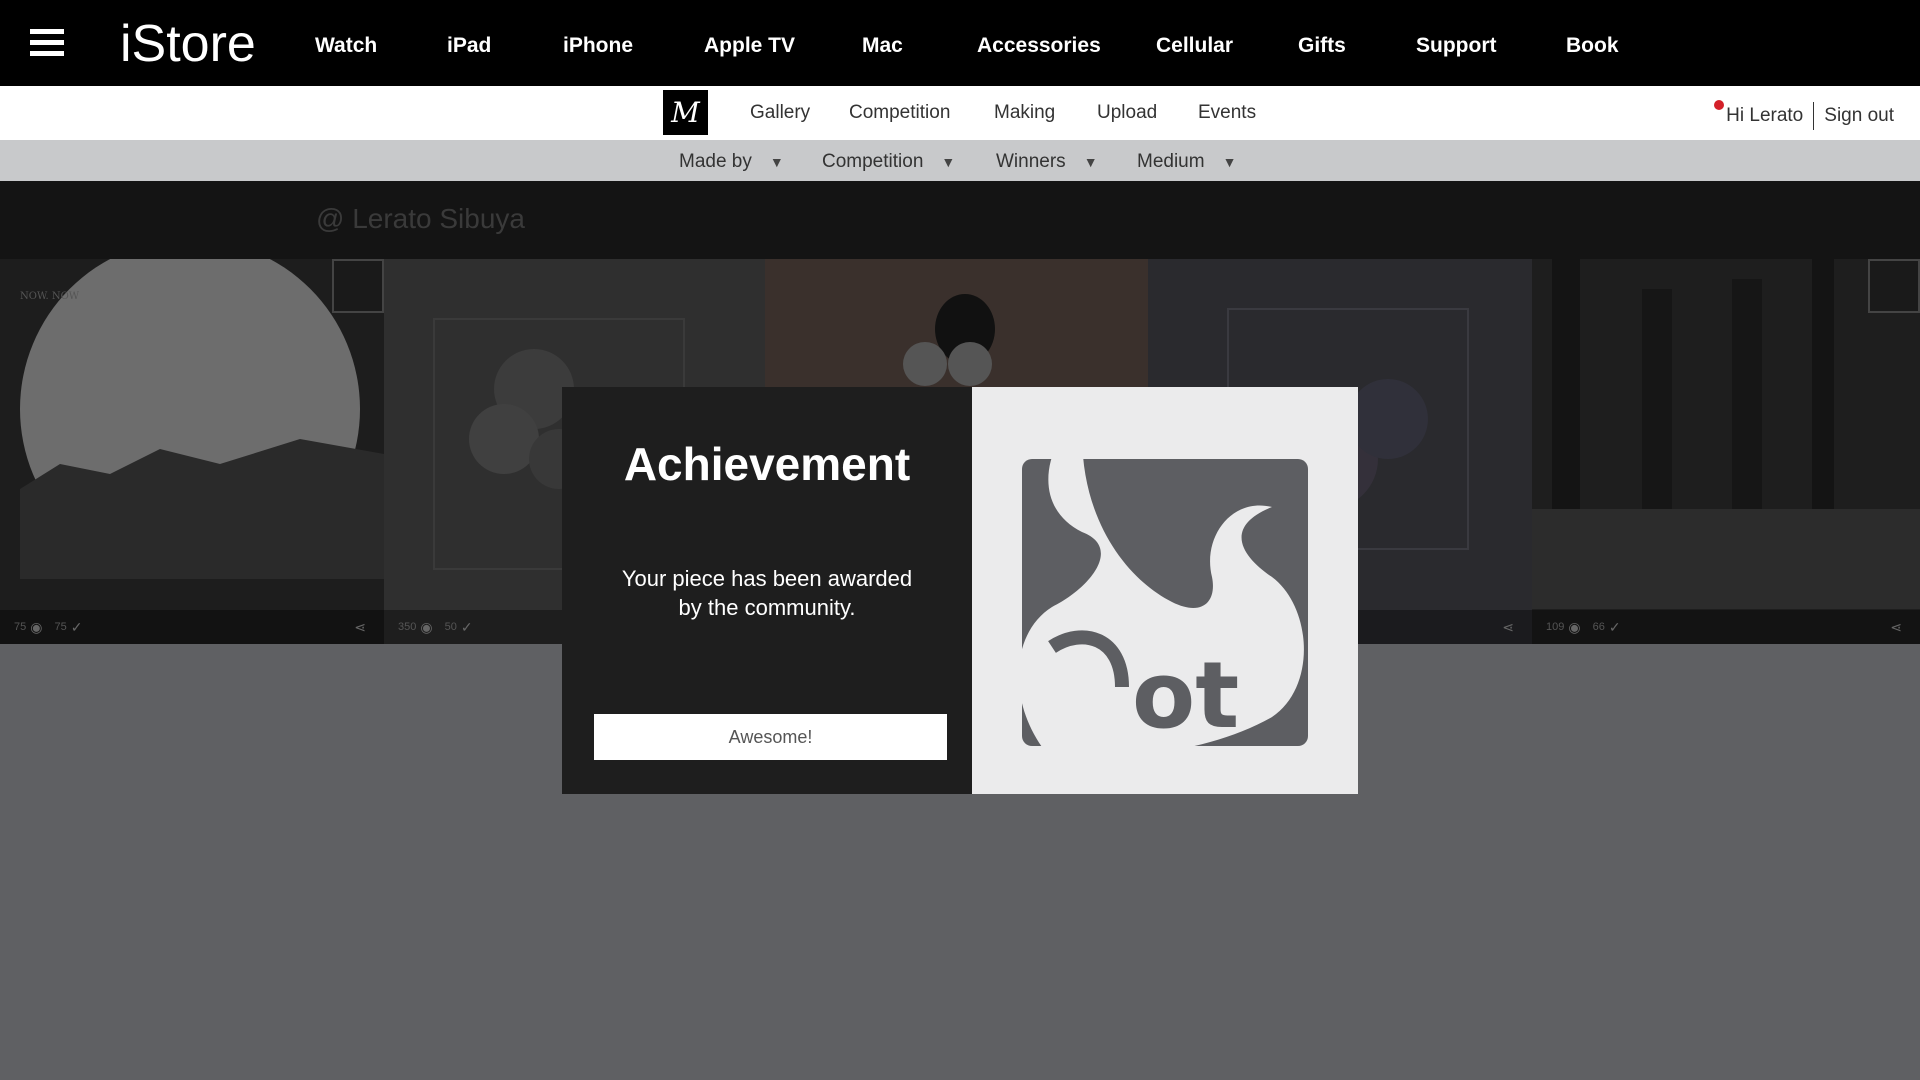 Image resolution: width=1920 pixels, height=1080 pixels. I want to click on user-separator, so click(1814, 116).